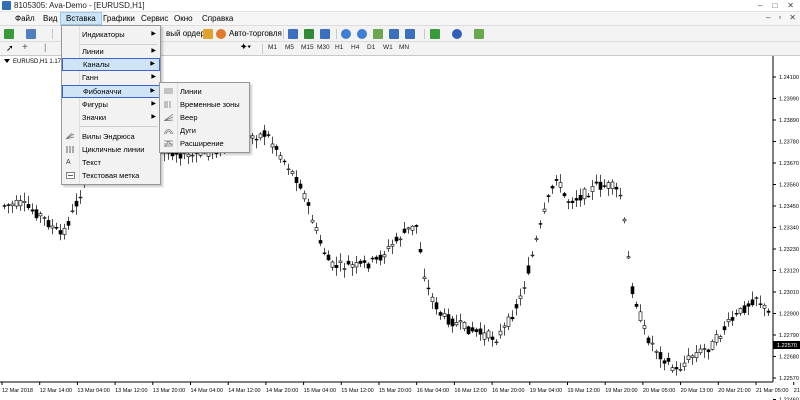 The image size is (800, 400). What do you see at coordinates (457, 34) in the screenshot?
I see `periods-icon` at bounding box center [457, 34].